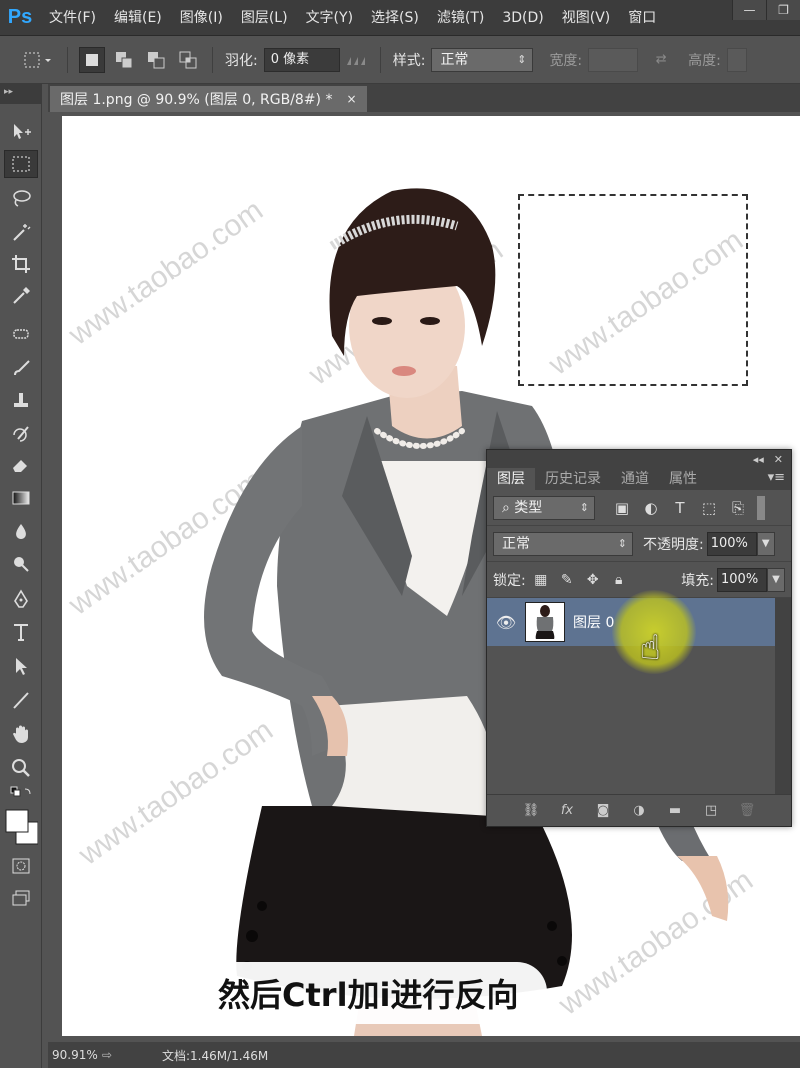 Image resolution: width=800 pixels, height=1068 pixels. I want to click on layer-name: 图层 0, so click(593, 622).